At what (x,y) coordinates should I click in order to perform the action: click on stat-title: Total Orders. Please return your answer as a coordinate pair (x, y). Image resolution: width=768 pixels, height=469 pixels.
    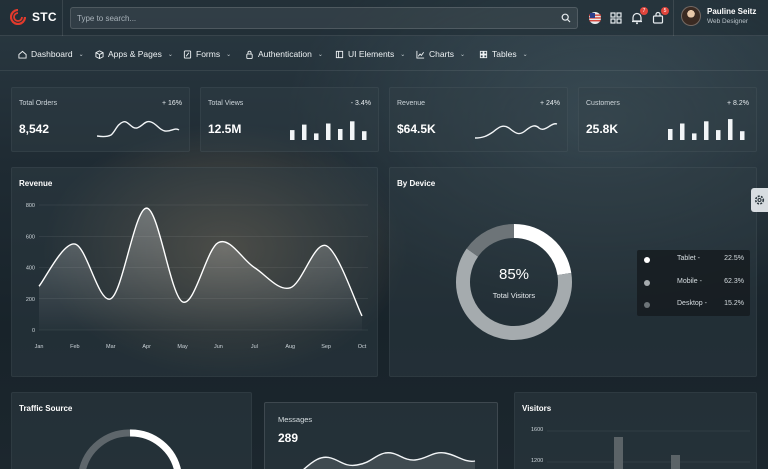
    Looking at the image, I should click on (38, 103).